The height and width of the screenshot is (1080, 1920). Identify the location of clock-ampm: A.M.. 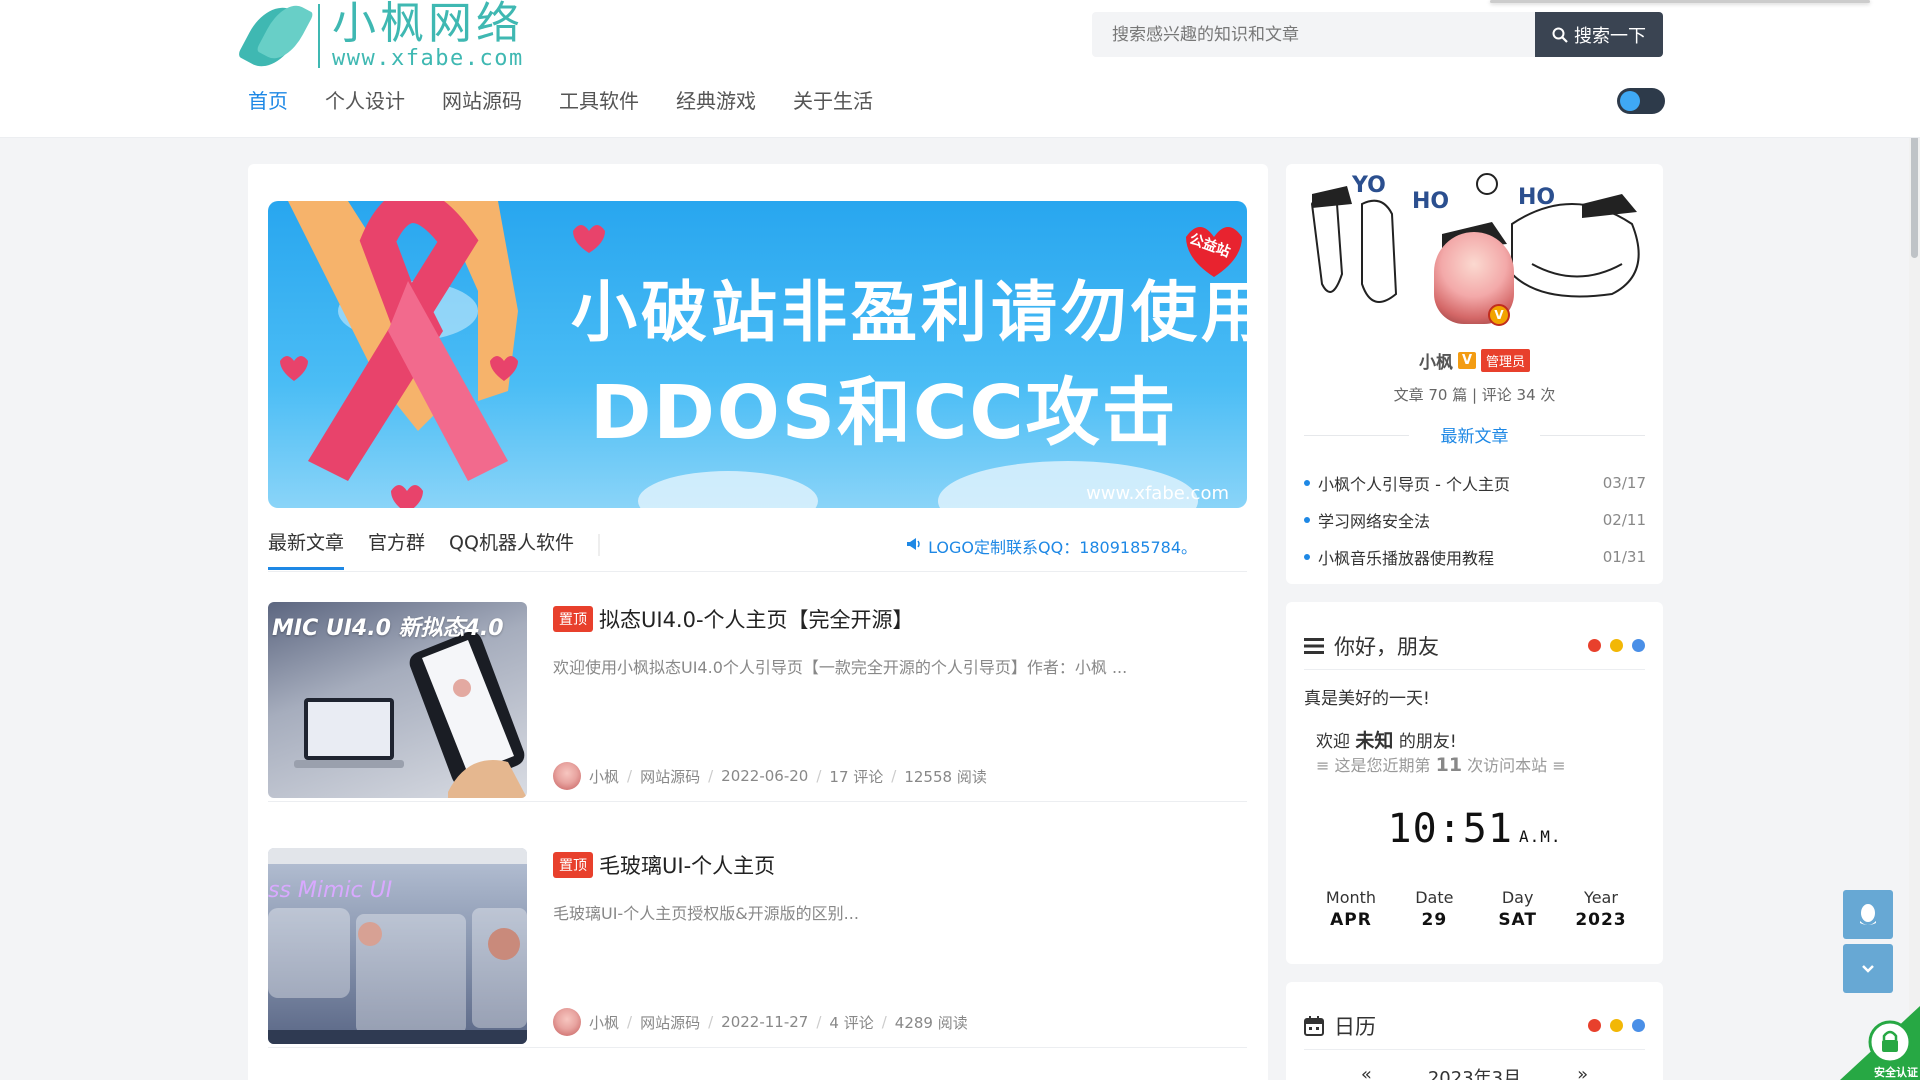
(1540, 836).